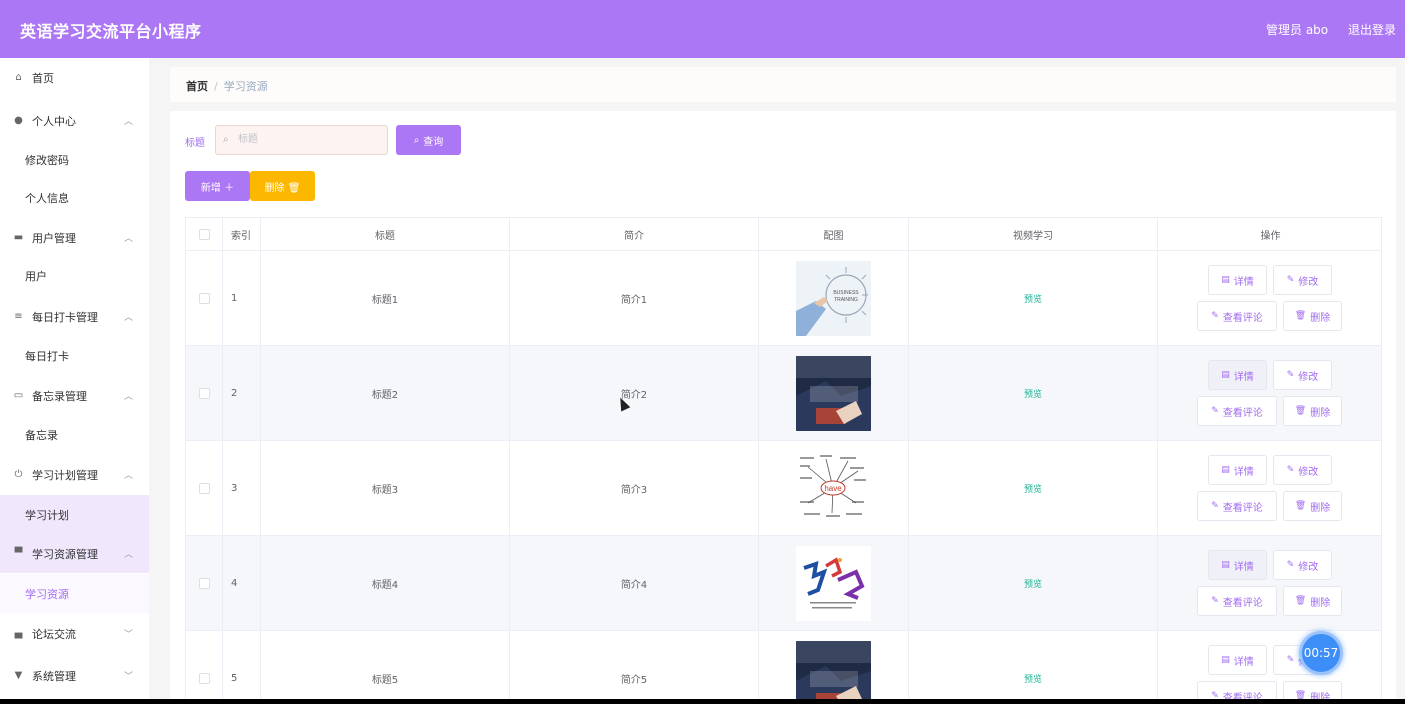 Image resolution: width=1405 pixels, height=704 pixels. What do you see at coordinates (1321, 653) in the screenshot?
I see `floating-timer: 00:57` at bounding box center [1321, 653].